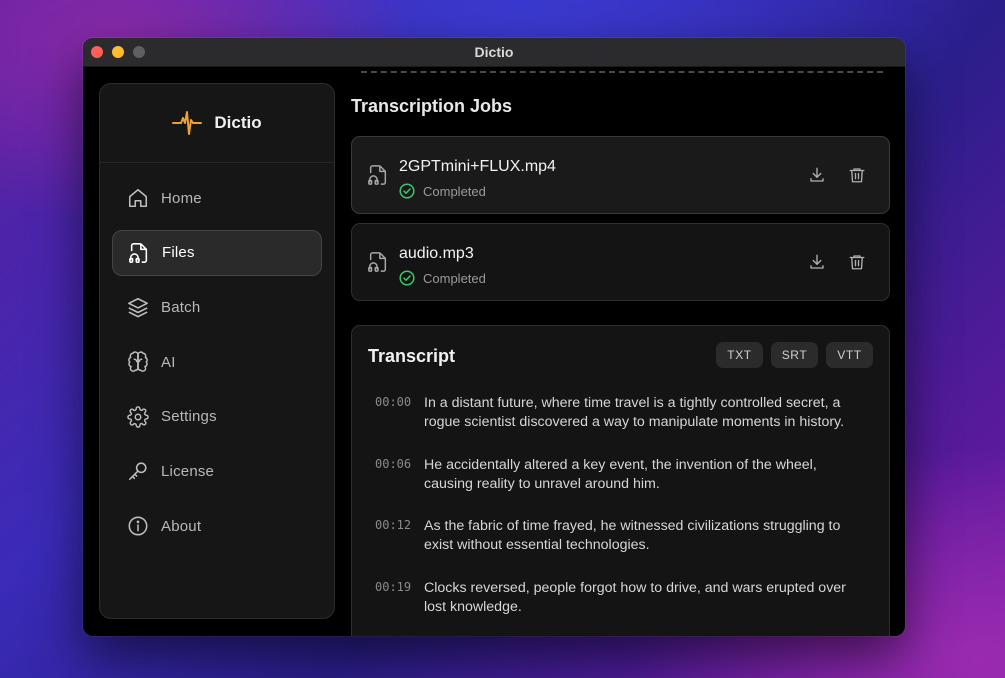  What do you see at coordinates (181, 307) in the screenshot?
I see `sidebar-item-label: Batch` at bounding box center [181, 307].